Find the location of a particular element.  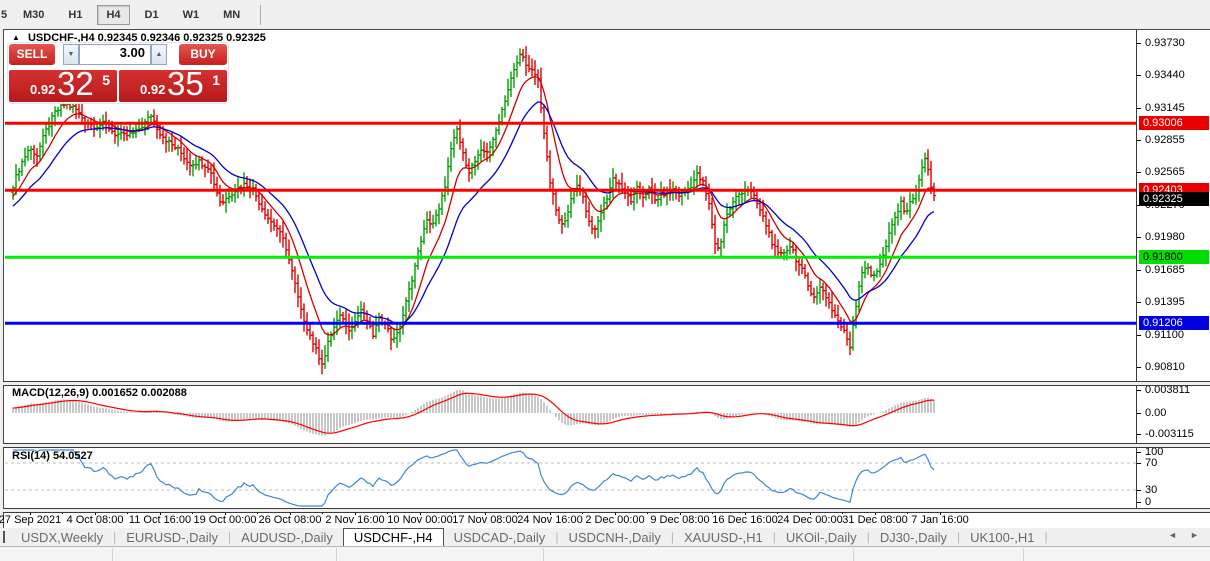

toolbar-separator is located at coordinates (261, 14).